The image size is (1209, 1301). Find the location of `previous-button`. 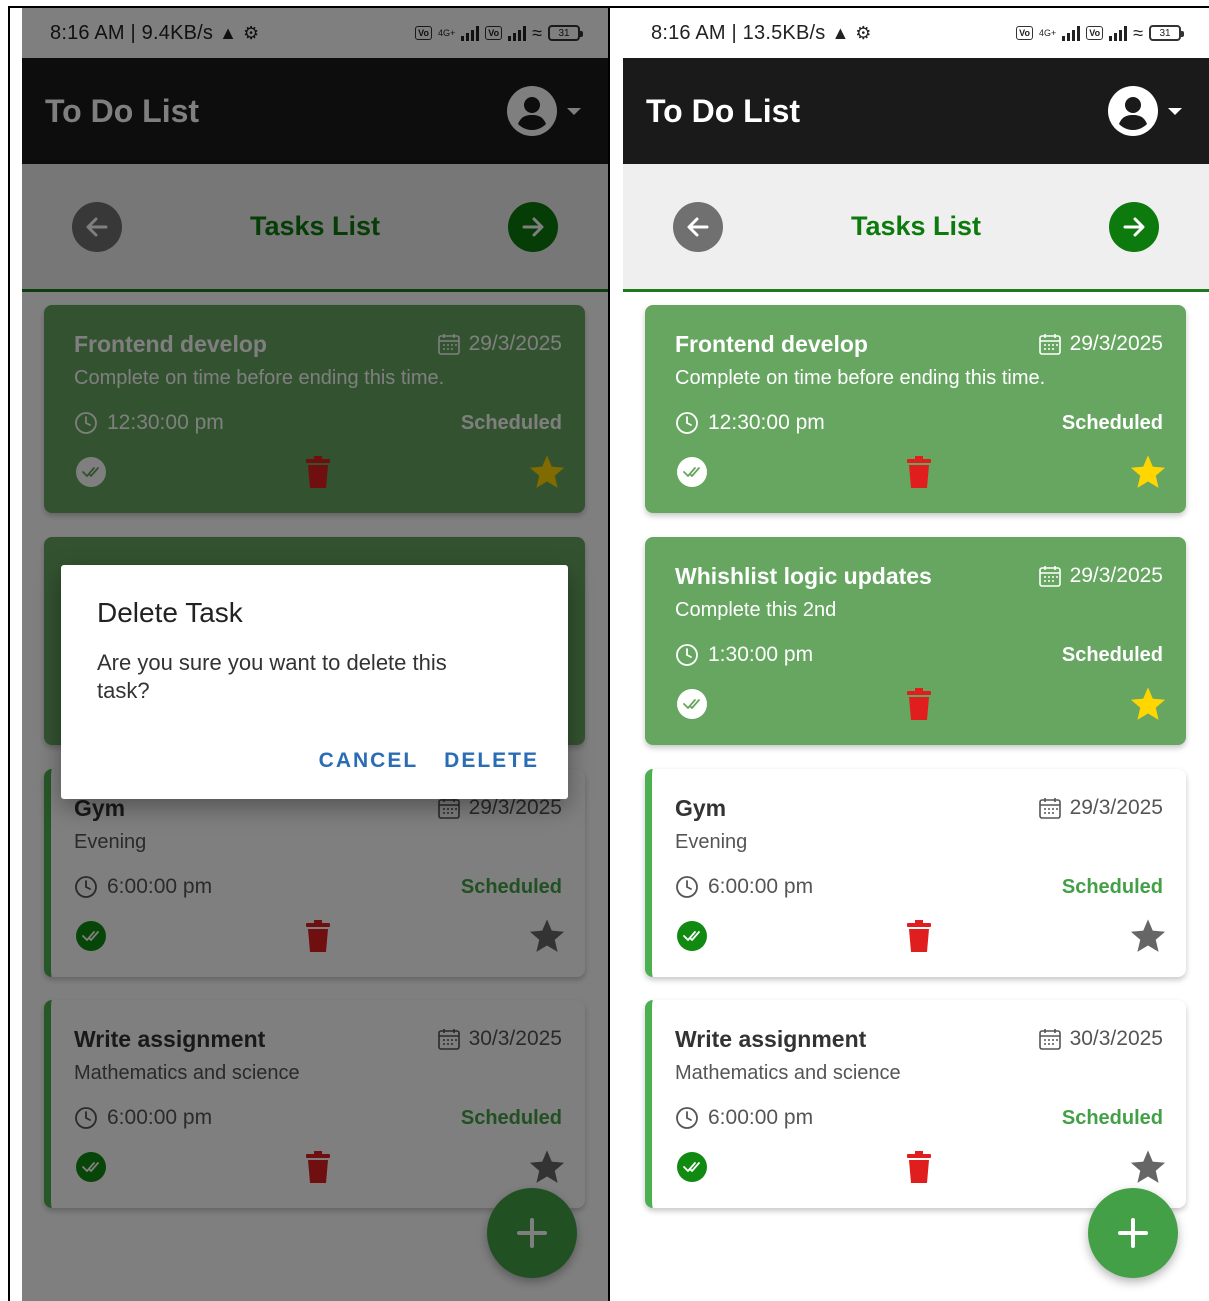

previous-button is located at coordinates (698, 226).